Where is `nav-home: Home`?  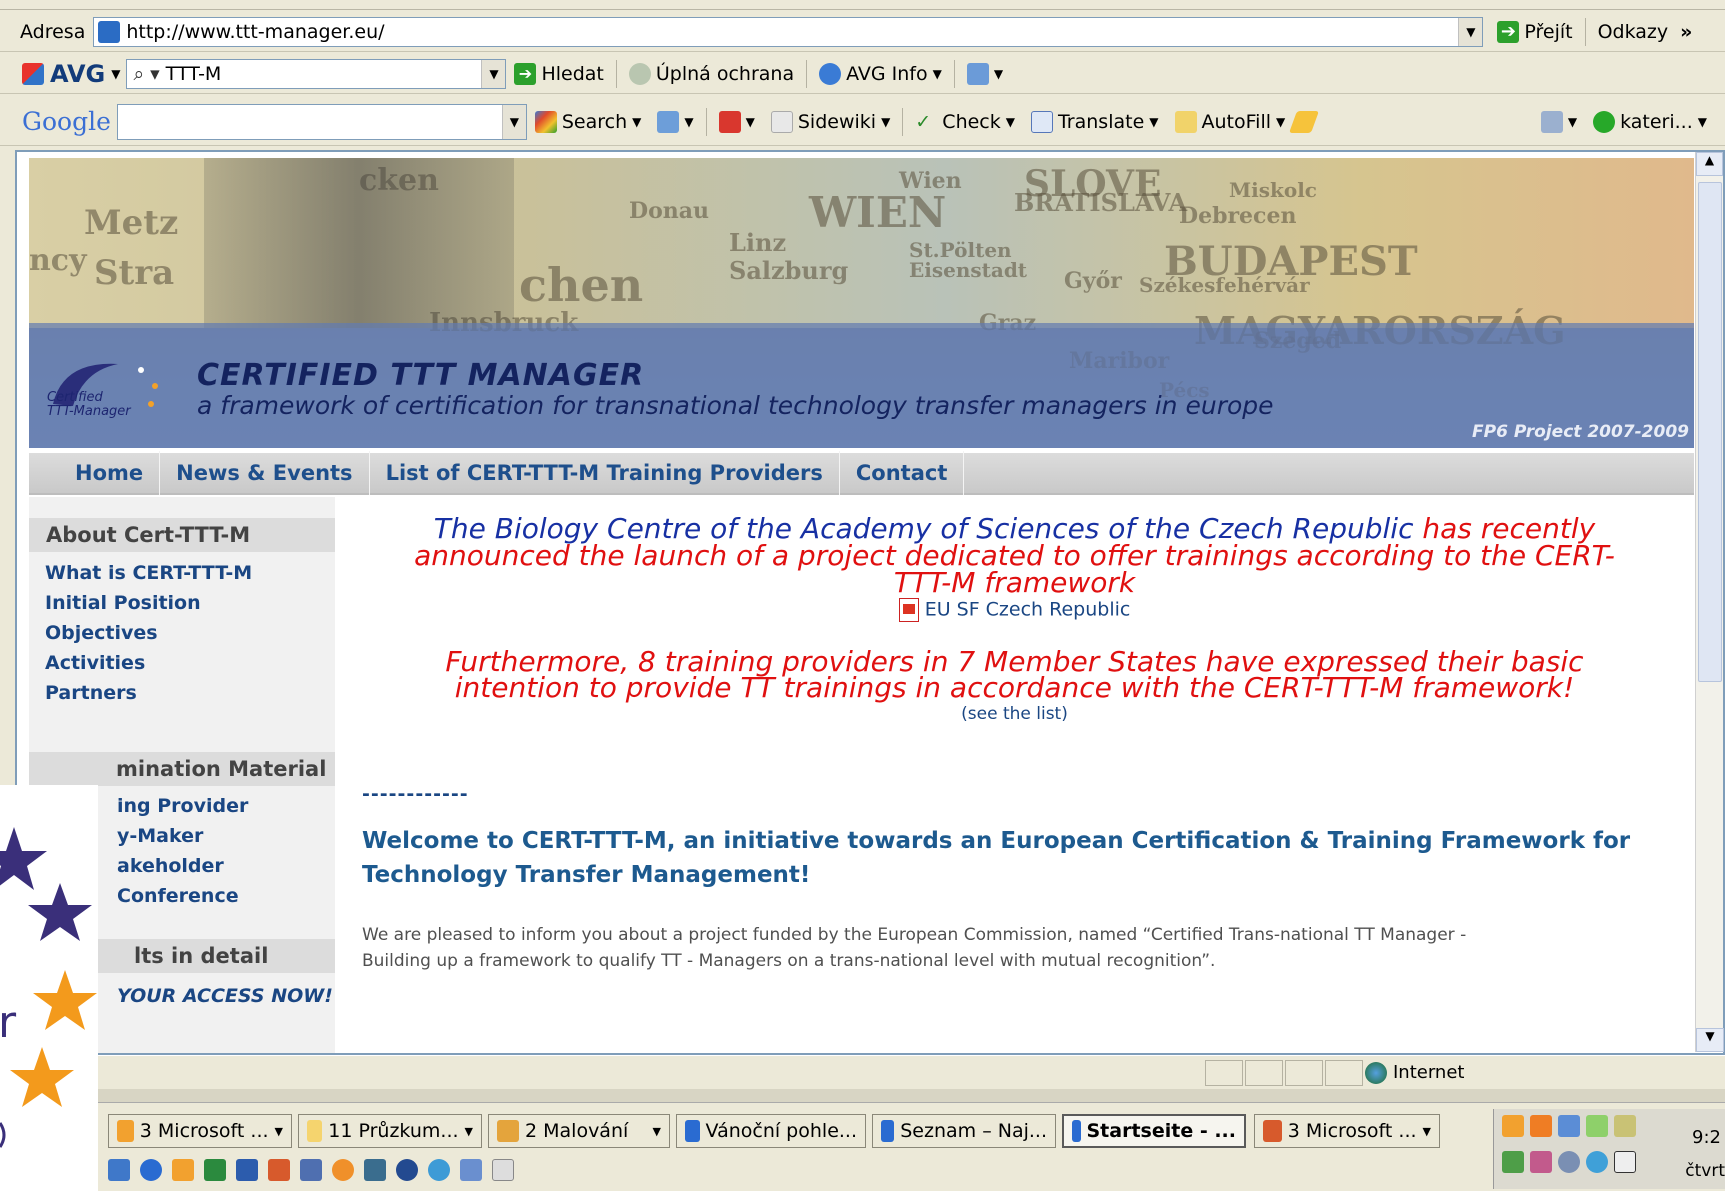 nav-home: Home is located at coordinates (110, 473).